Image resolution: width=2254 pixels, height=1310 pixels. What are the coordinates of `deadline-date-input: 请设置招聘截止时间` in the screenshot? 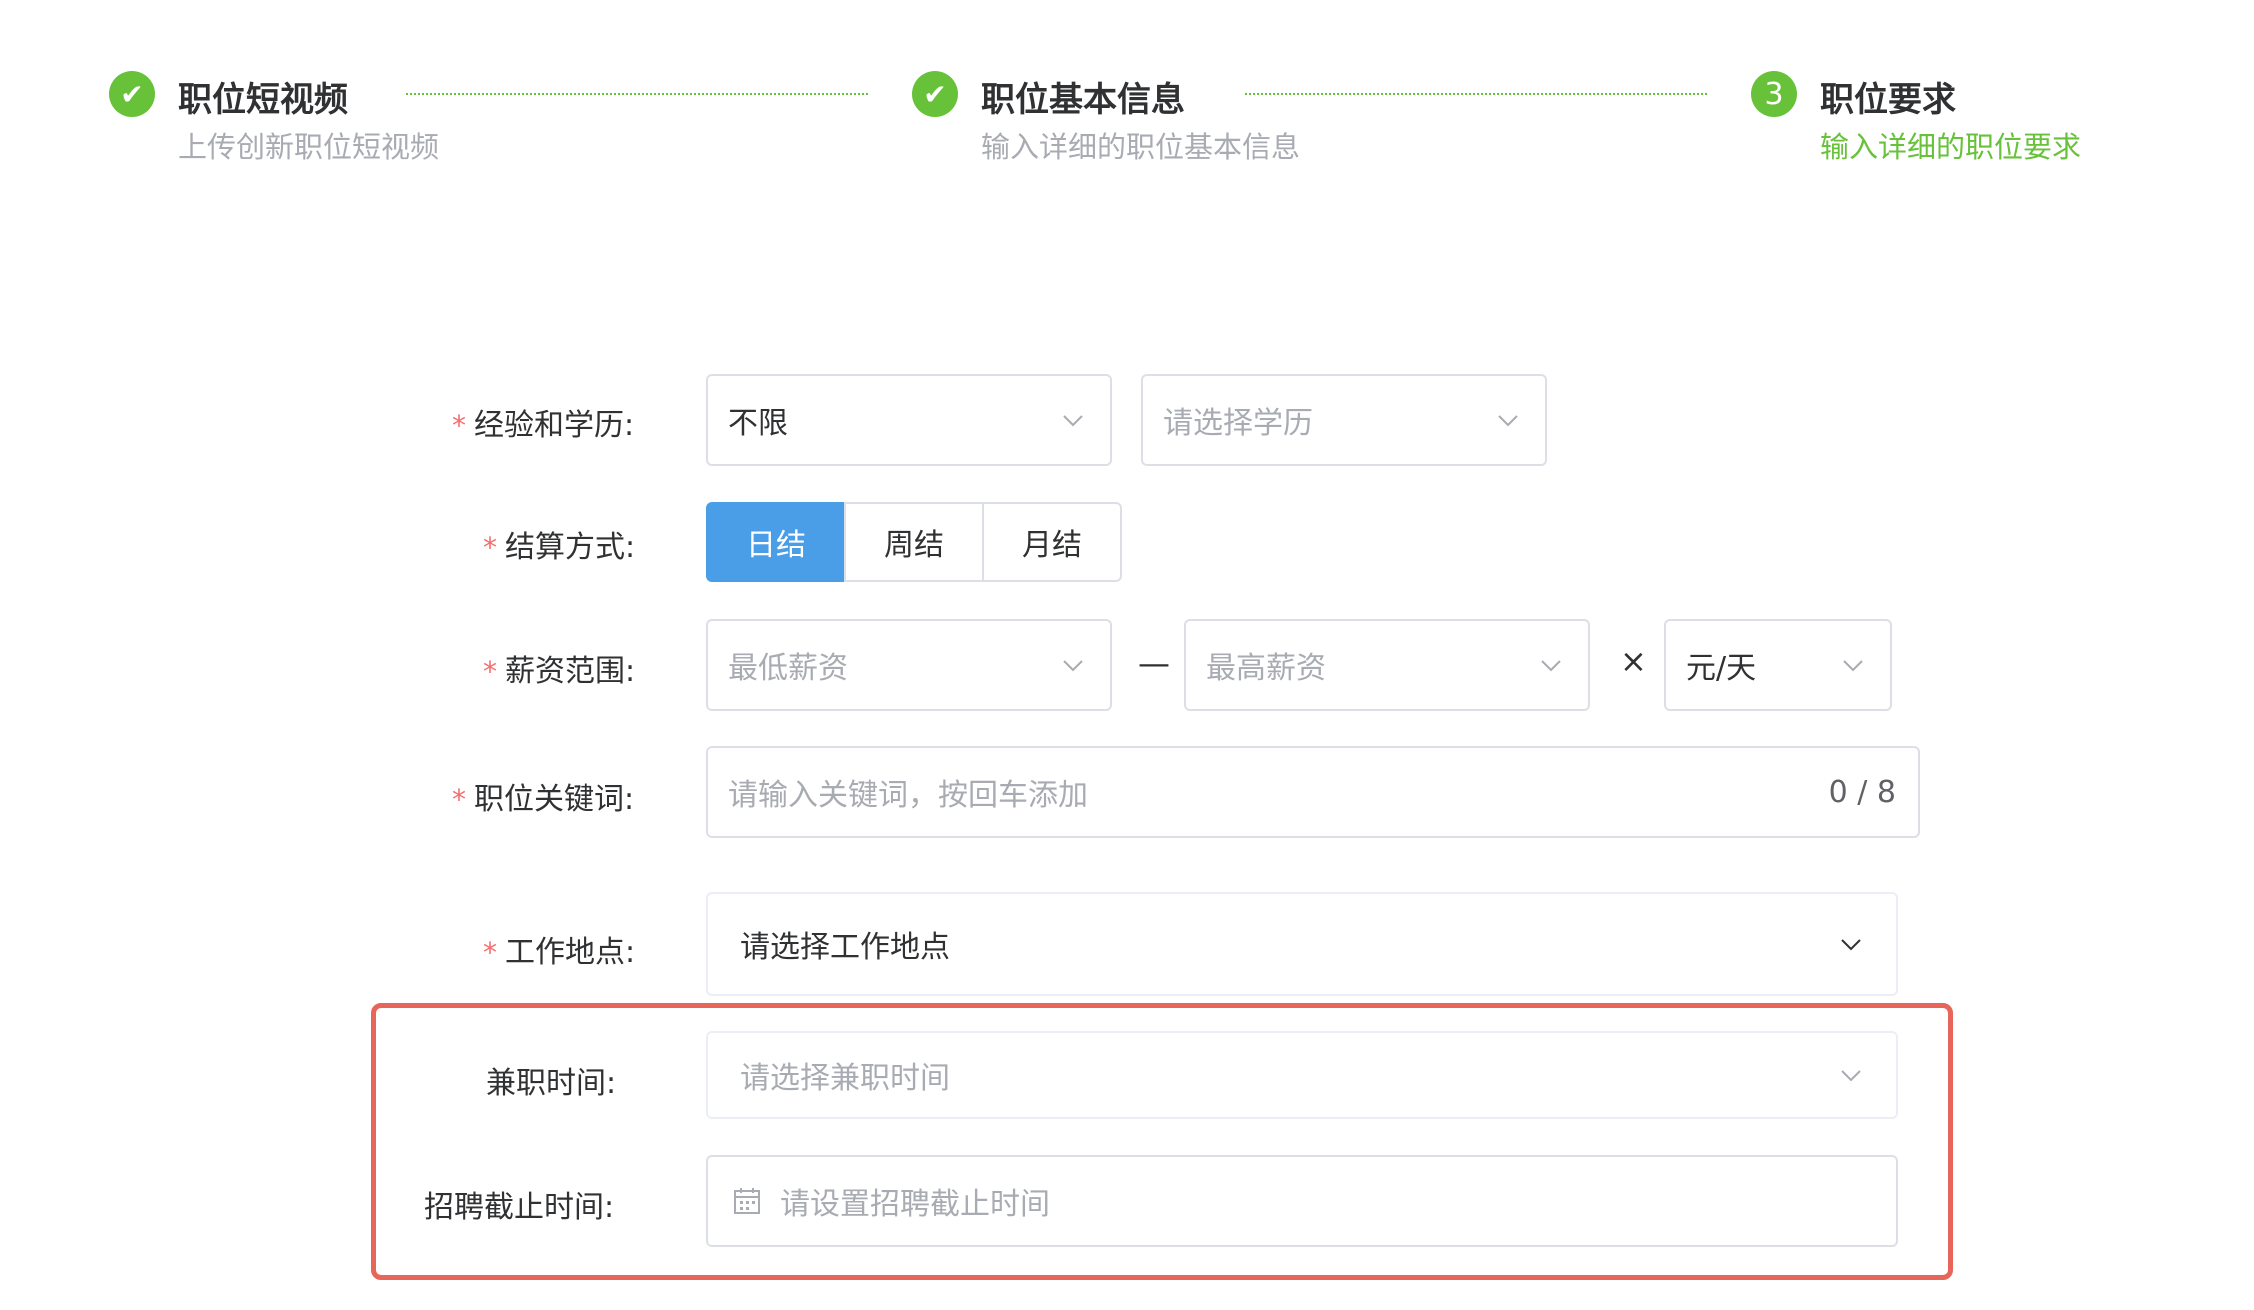 It's located at (1302, 1201).